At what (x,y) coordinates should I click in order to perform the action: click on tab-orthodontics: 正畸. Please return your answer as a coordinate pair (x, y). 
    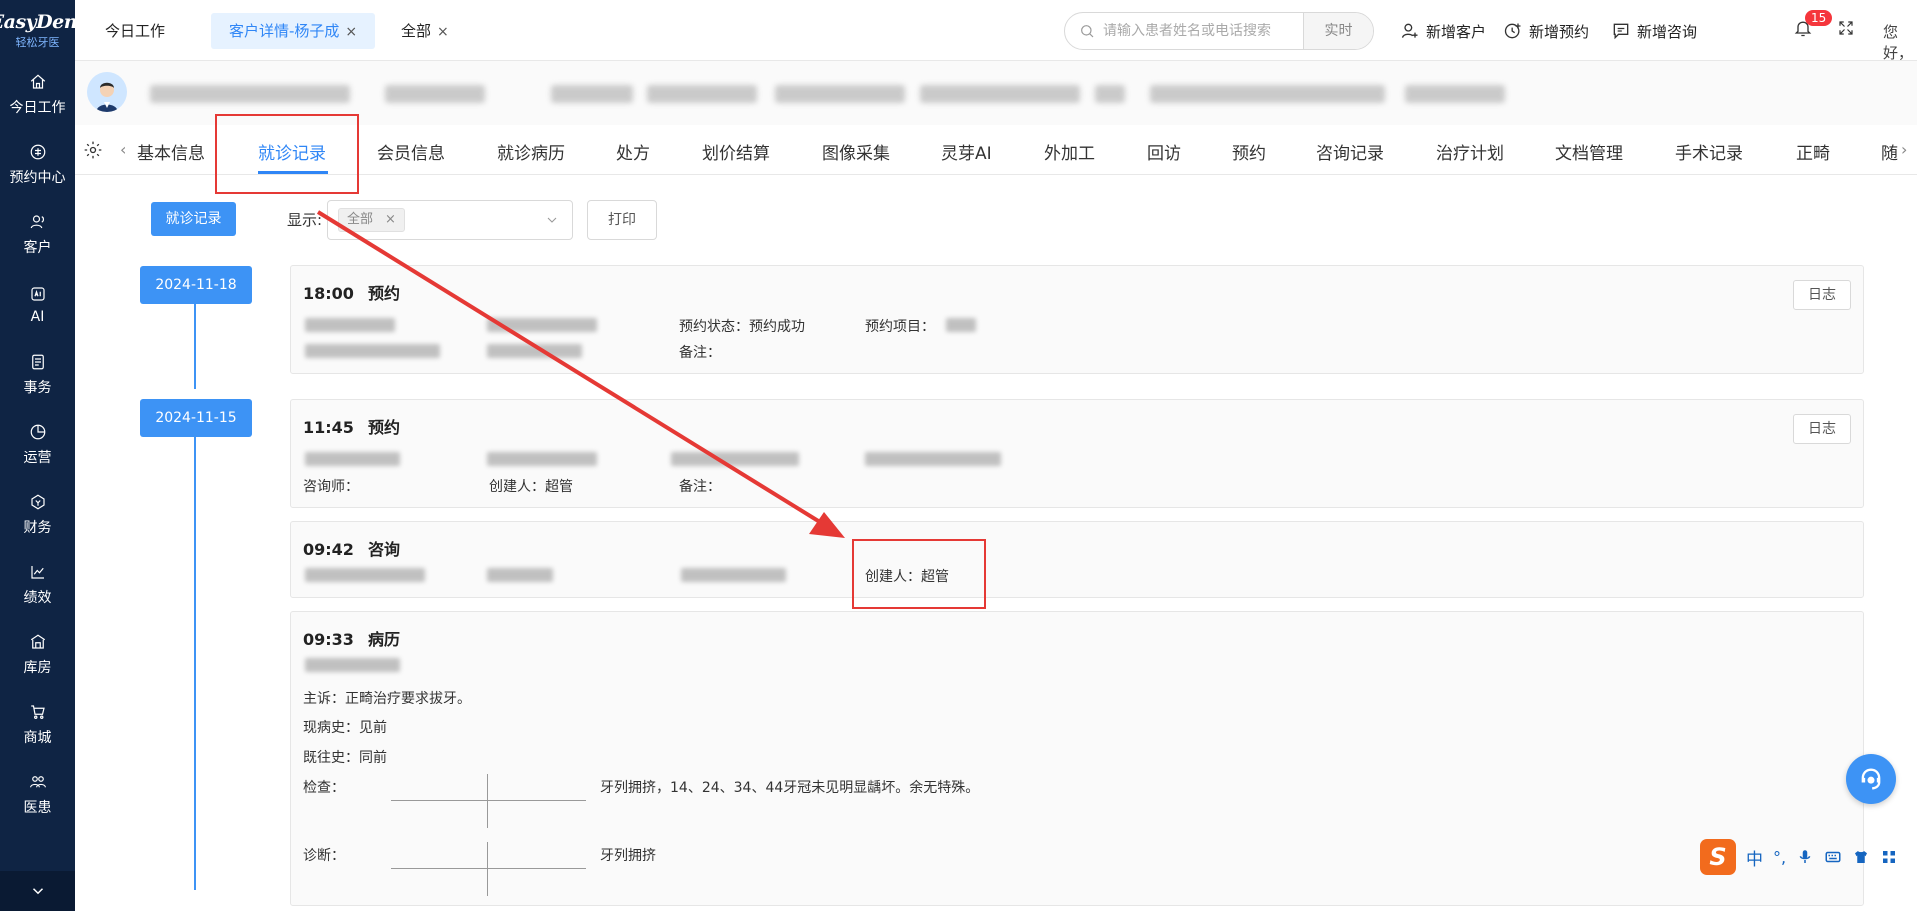
    Looking at the image, I should click on (1813, 151).